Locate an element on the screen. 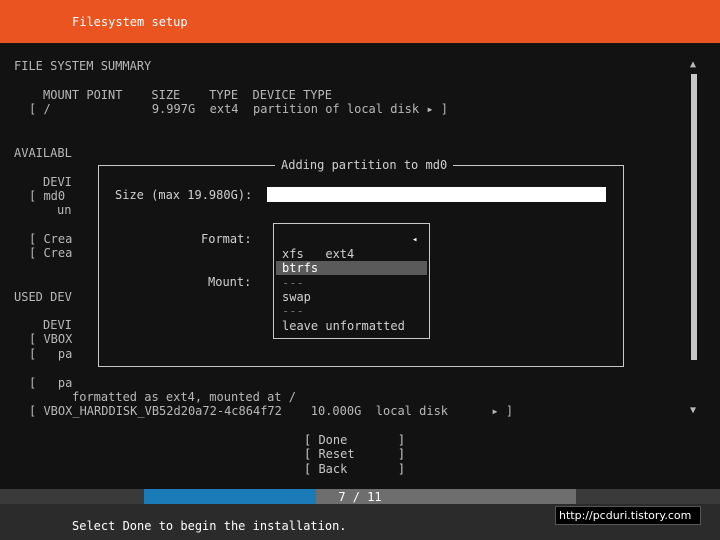  used-partition-1: [ pa is located at coordinates (50, 354).